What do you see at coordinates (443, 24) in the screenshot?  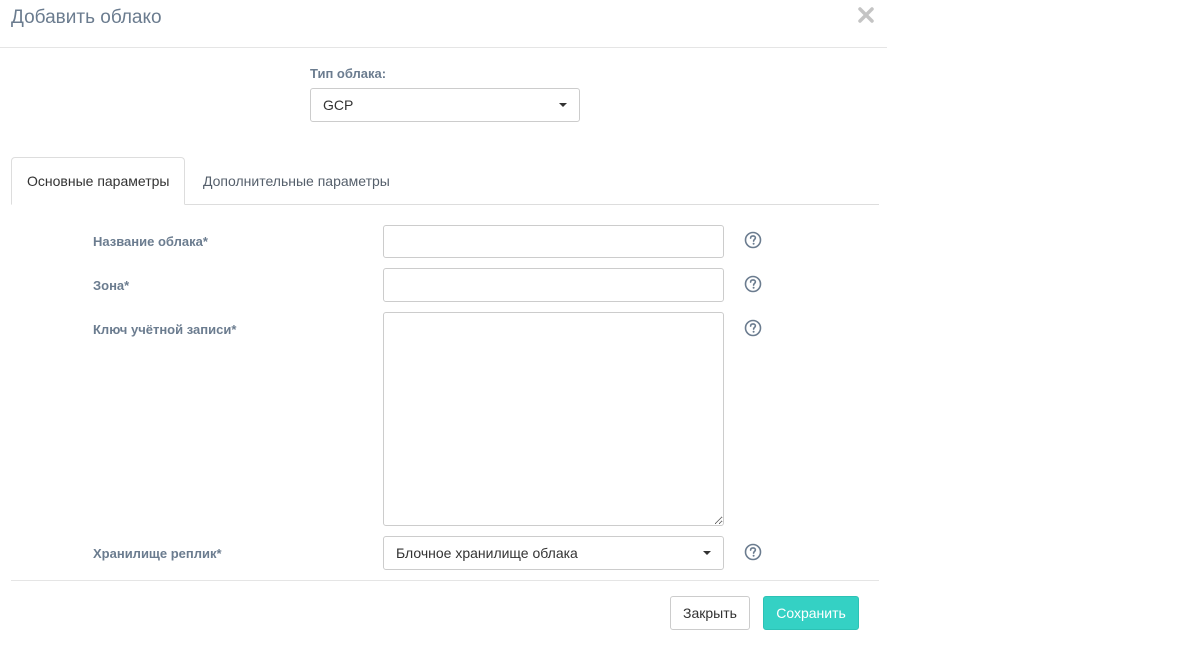 I see `dialog-header: Добавить облако` at bounding box center [443, 24].